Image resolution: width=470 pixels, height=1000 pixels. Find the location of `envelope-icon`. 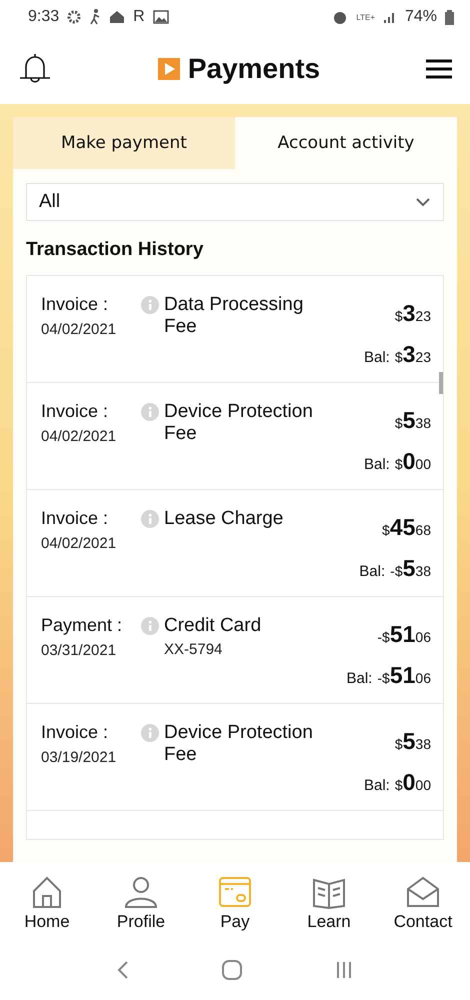

envelope-icon is located at coordinates (423, 892).